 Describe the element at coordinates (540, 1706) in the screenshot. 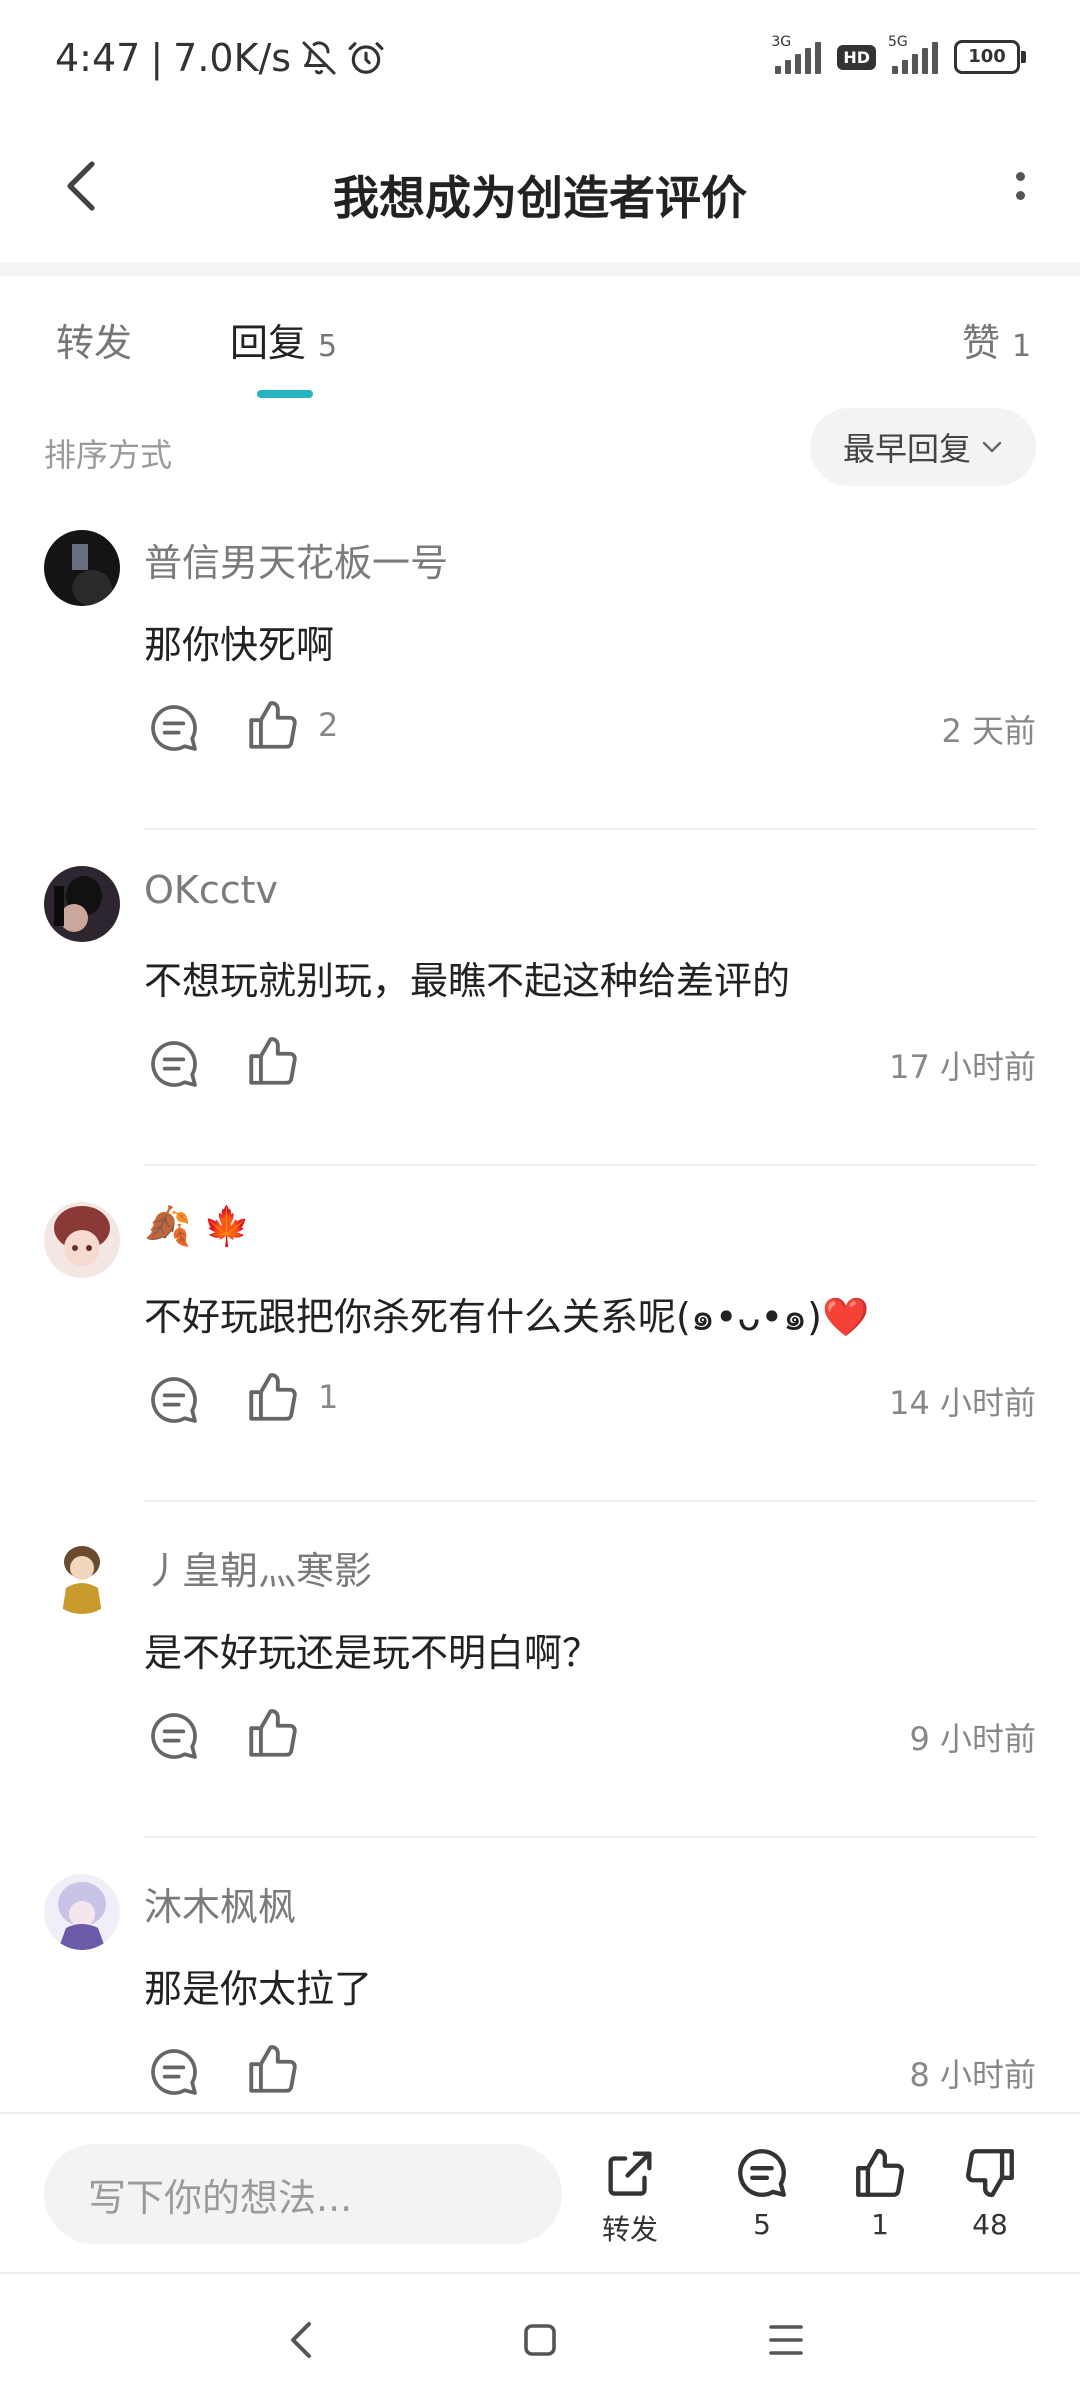

I see `comment-item: 丿皇朝灬寒影 是不好玩还是玩不明白啊？ 9 小时前` at that location.